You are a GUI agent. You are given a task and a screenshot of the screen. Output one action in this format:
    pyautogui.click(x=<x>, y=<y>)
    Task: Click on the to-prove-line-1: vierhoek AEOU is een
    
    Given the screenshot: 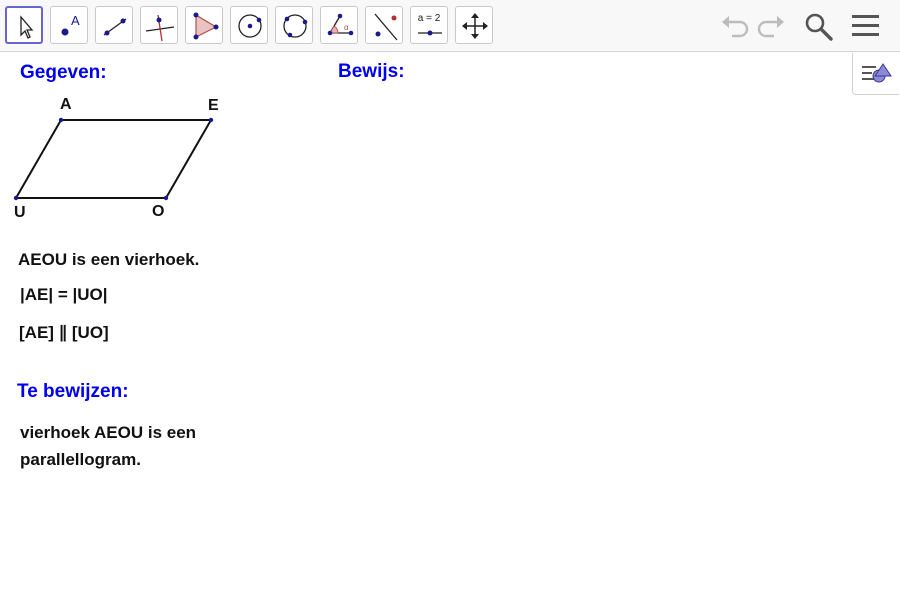 What is the action you would take?
    pyautogui.click(x=108, y=432)
    